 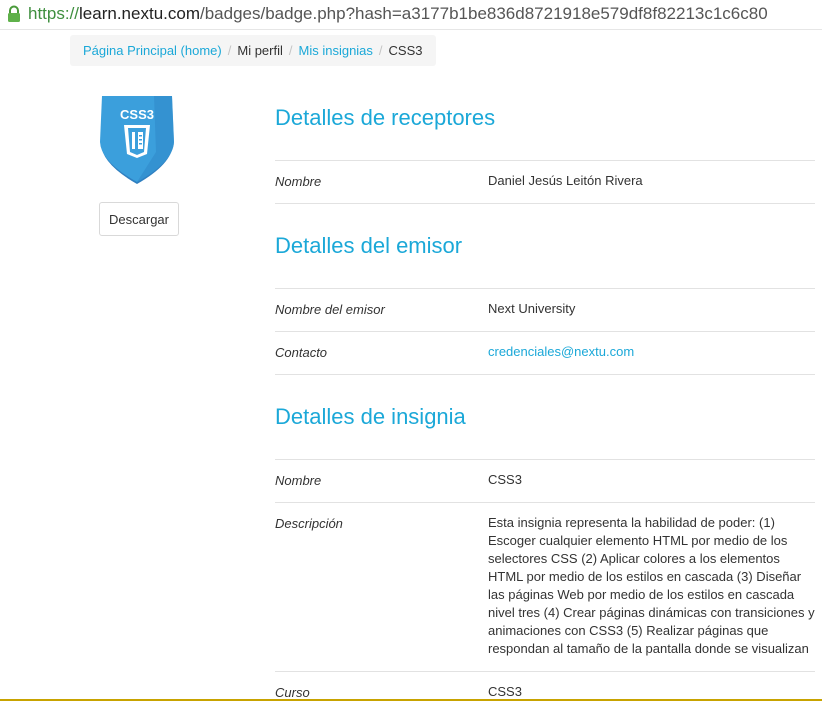 I want to click on issuer-contact-email-link: credenciales@nextu.com, so click(x=653, y=352).